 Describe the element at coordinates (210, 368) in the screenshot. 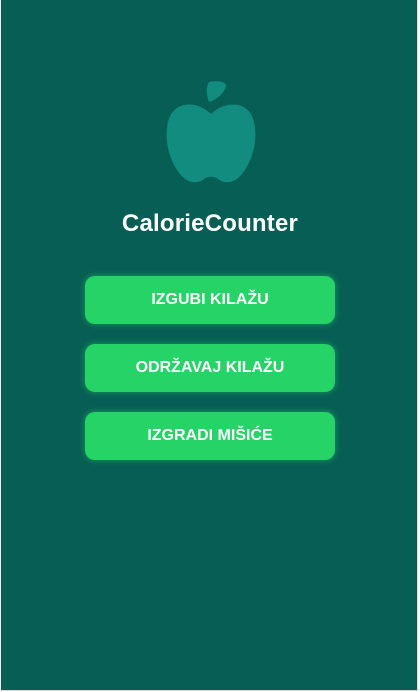

I see `maintain-weight-button: ODRŽAVAJ KILAŽU` at that location.